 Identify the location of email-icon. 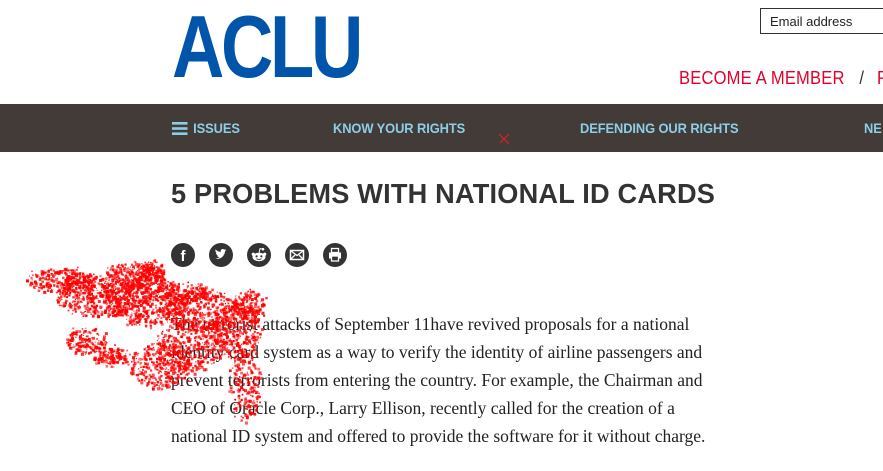
(297, 255).